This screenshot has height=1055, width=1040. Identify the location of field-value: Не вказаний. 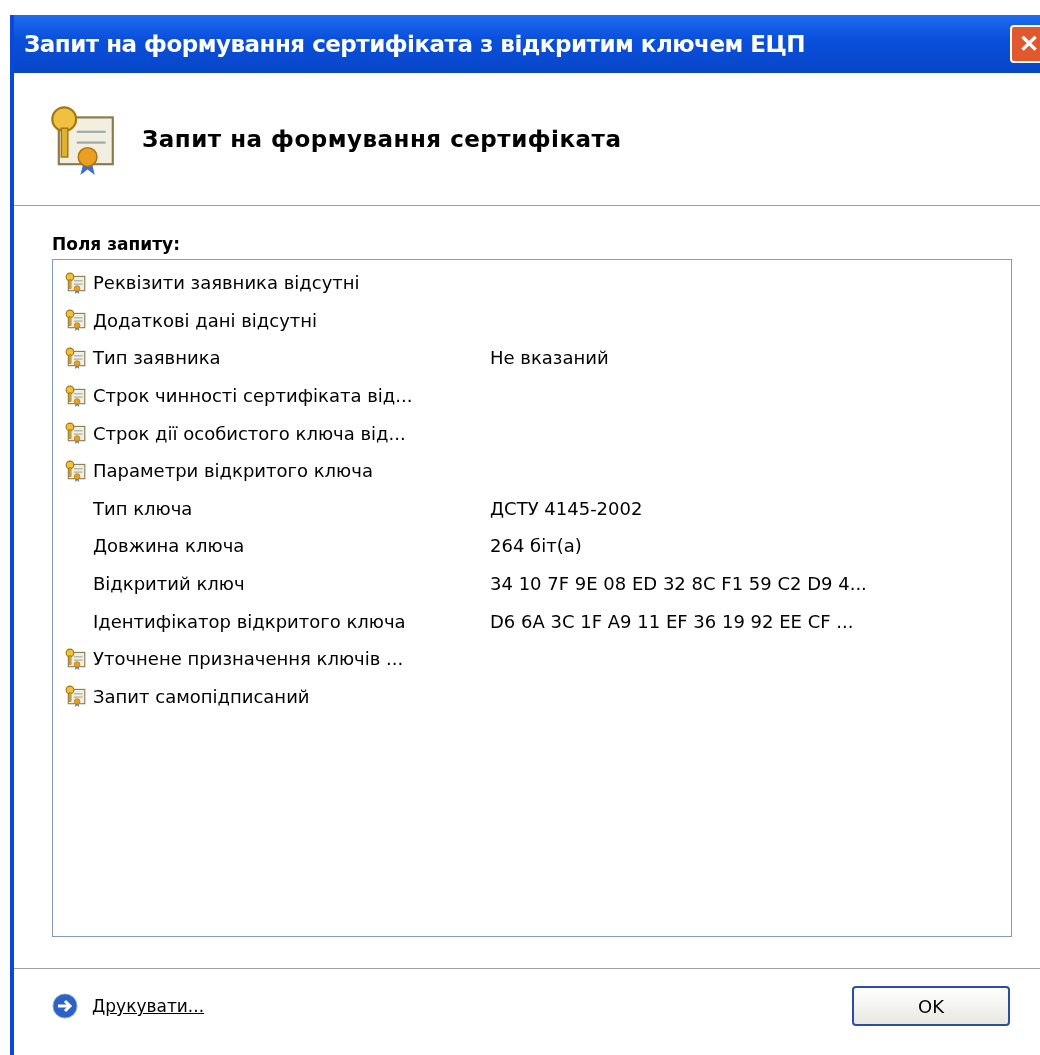
(549, 358).